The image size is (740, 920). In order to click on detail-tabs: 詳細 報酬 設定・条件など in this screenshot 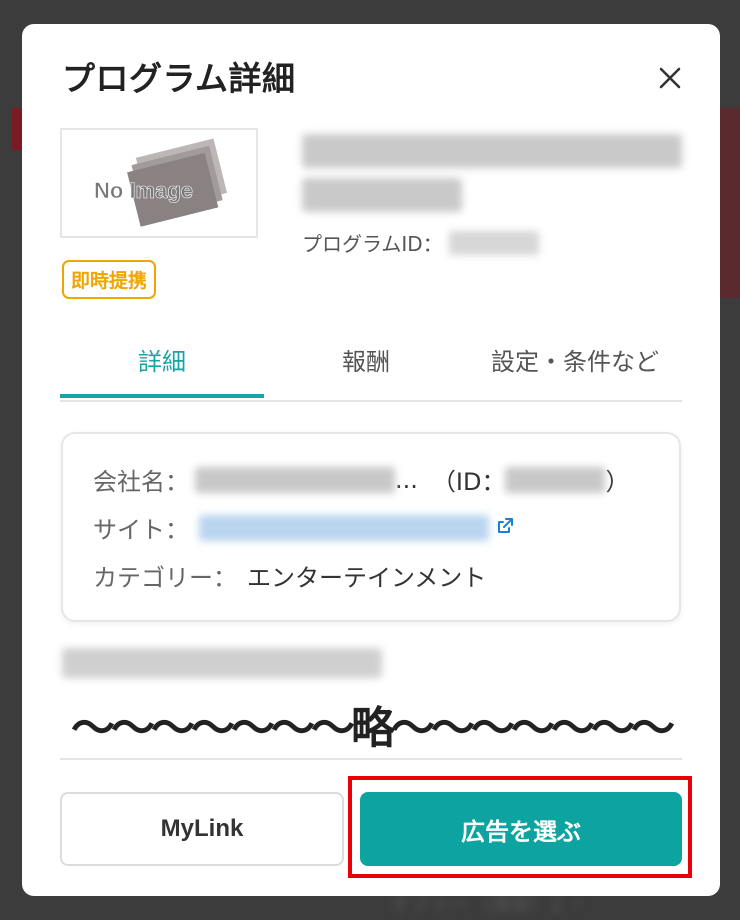, I will do `click(371, 372)`.